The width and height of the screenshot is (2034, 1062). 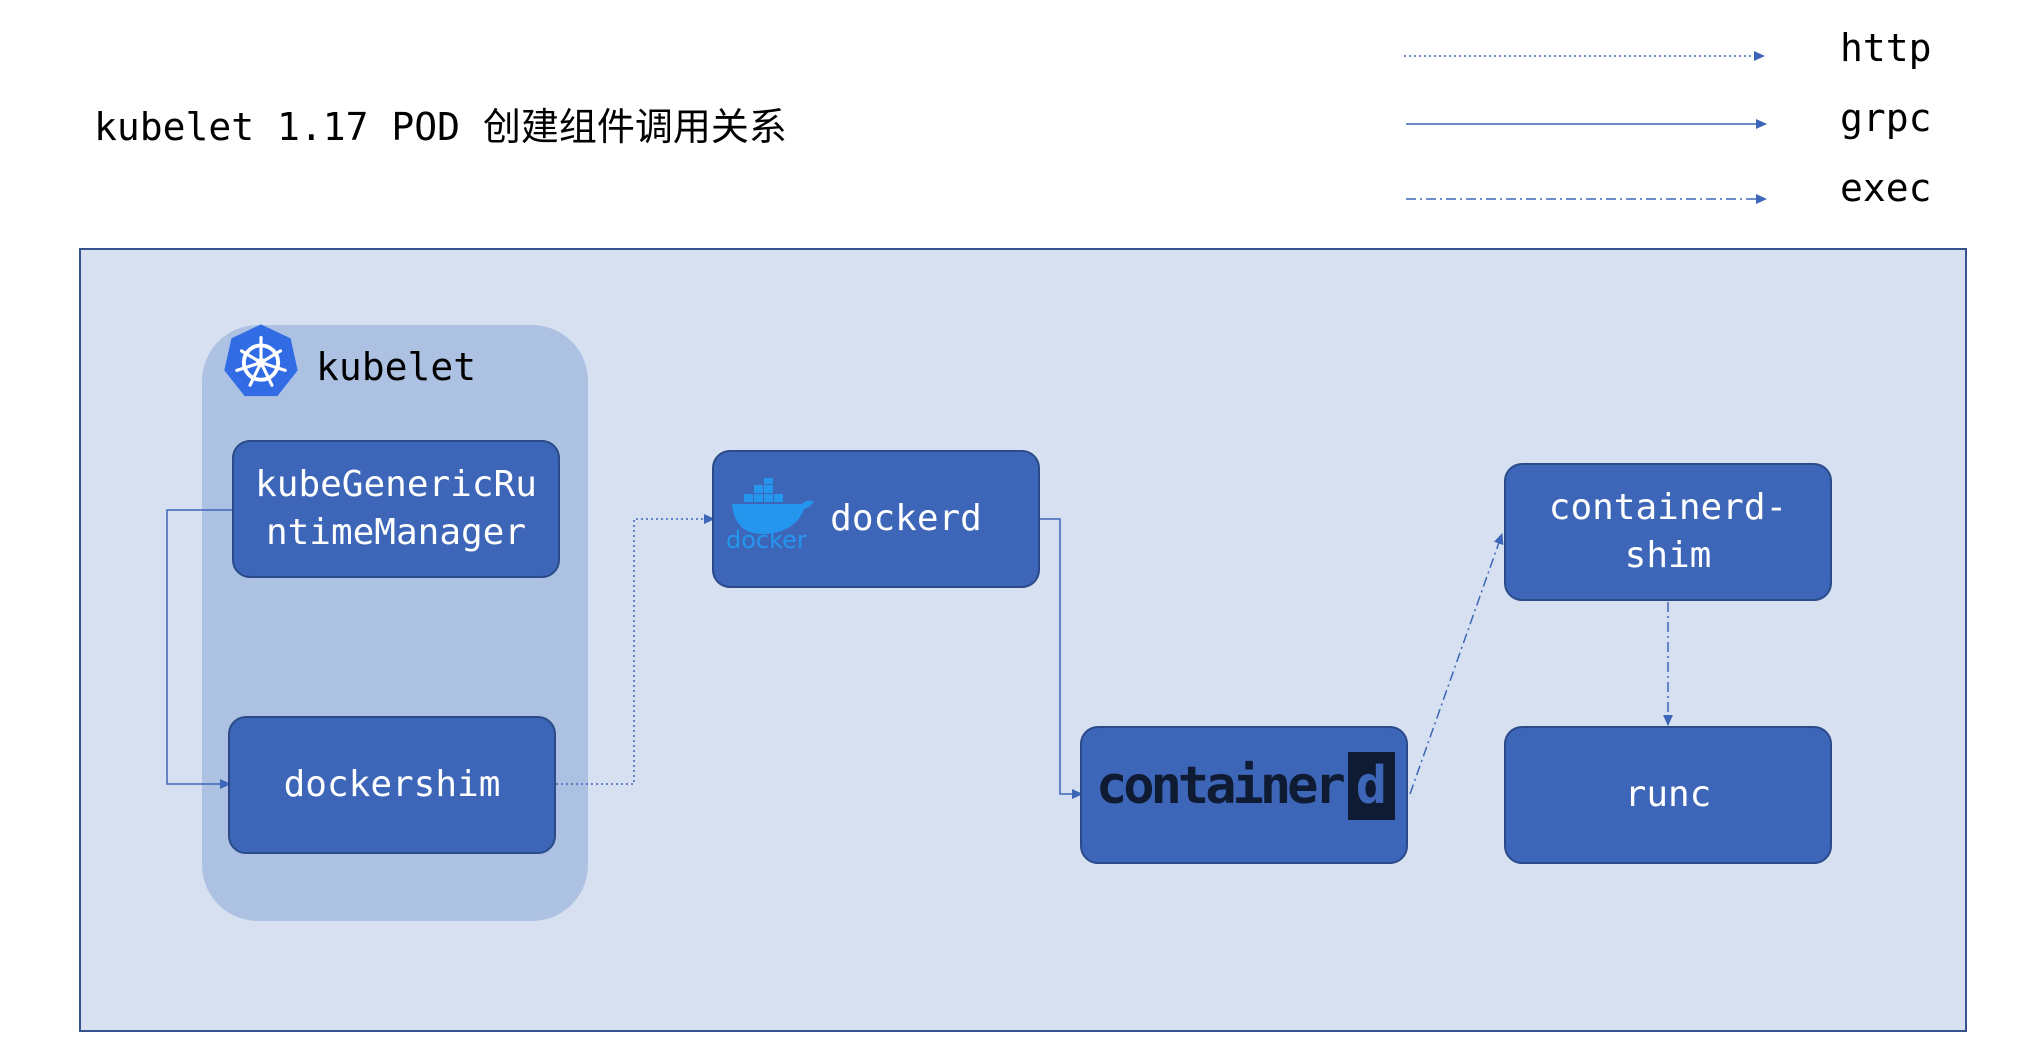 I want to click on containerd-logo-letter: d, so click(x=1371, y=786).